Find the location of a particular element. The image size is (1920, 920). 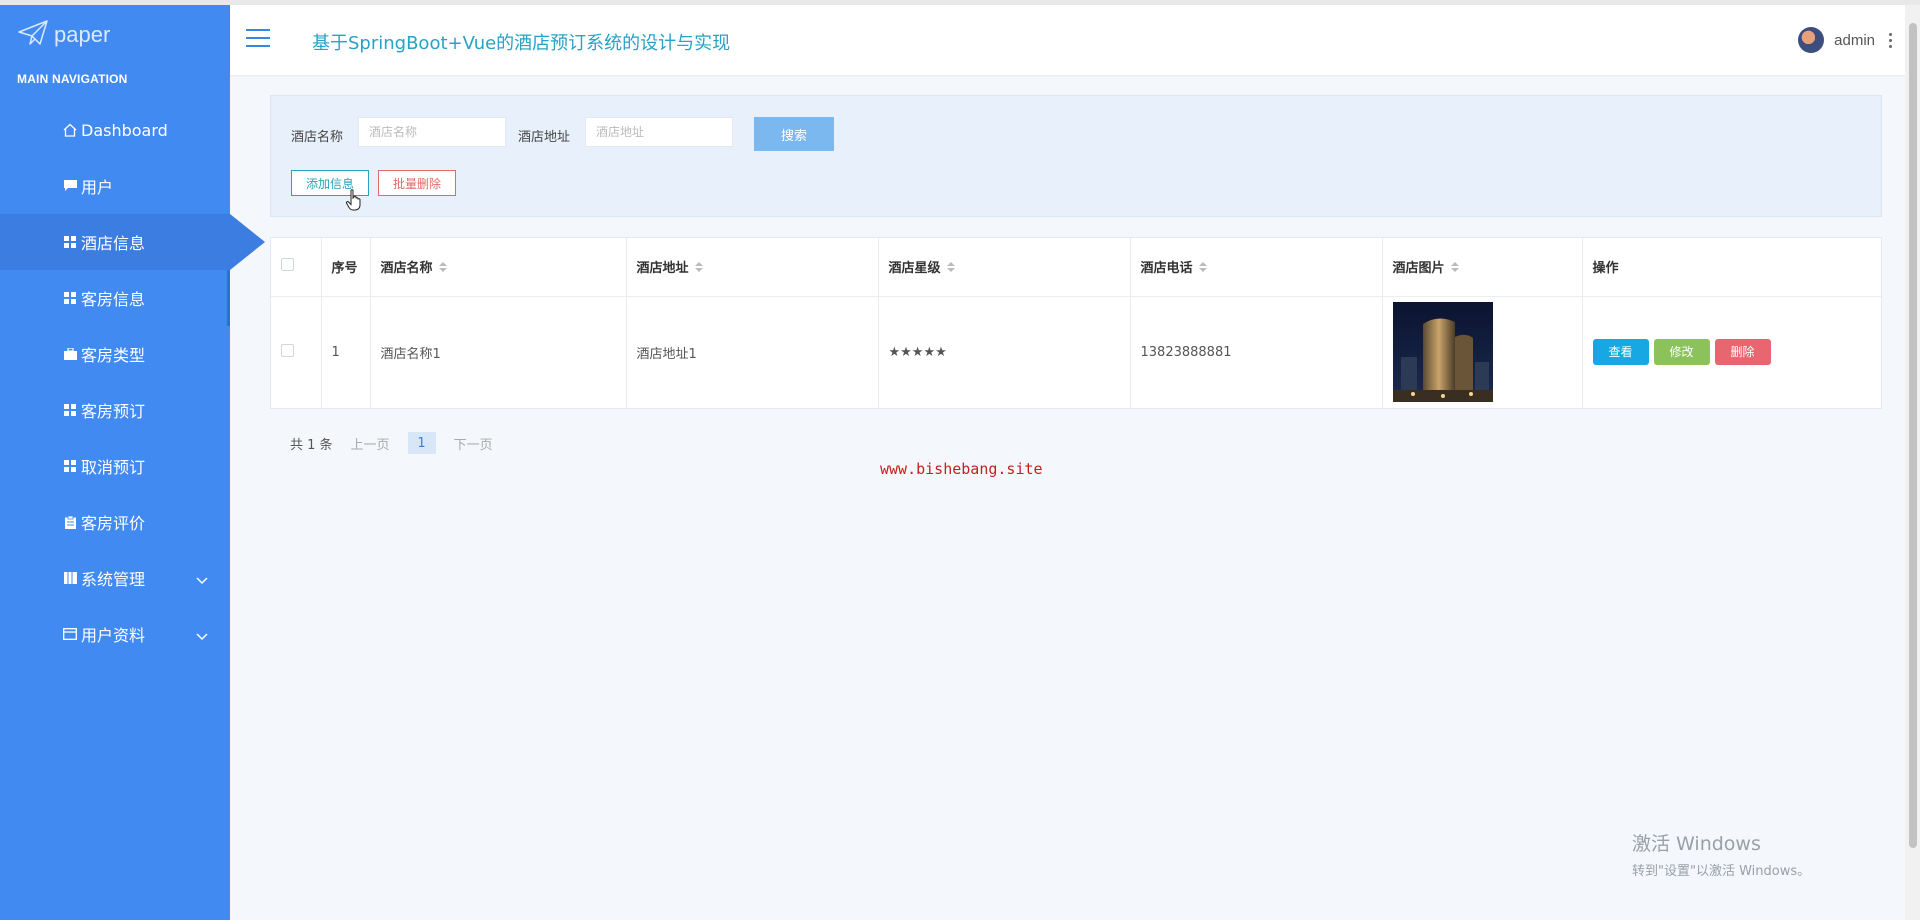

sidebar-item-label: 用户资料 is located at coordinates (113, 635).